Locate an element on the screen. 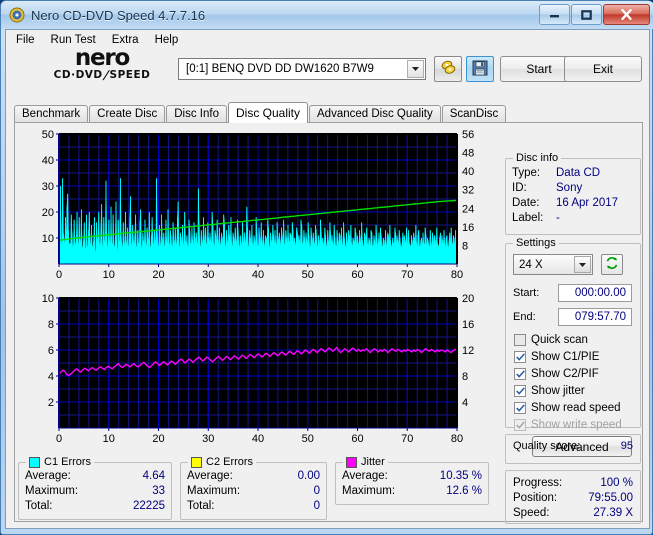 The width and height of the screenshot is (653, 535). checkbox-quick-scan: Quick scan is located at coordinates (568, 339).